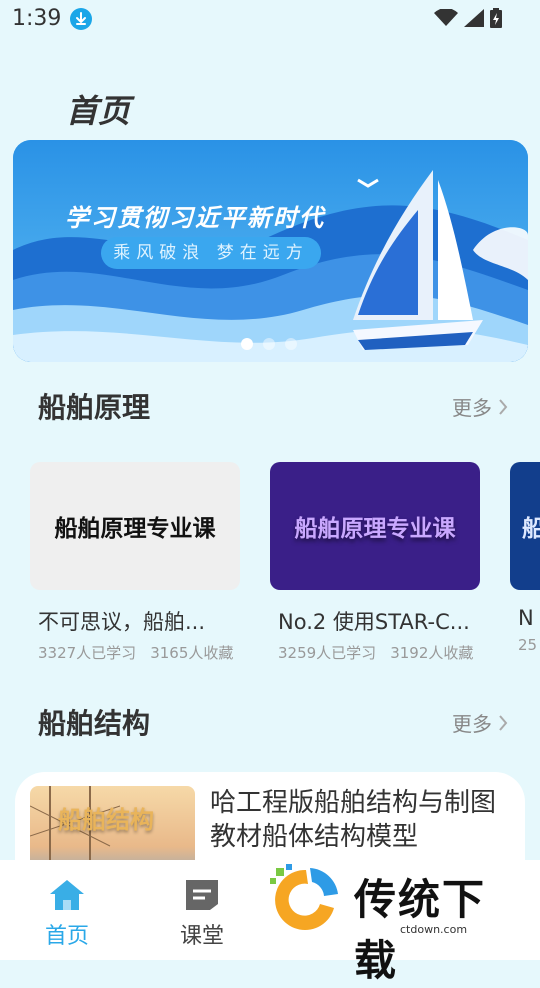 The image size is (540, 988). I want to click on learner-count: 25, so click(528, 645).